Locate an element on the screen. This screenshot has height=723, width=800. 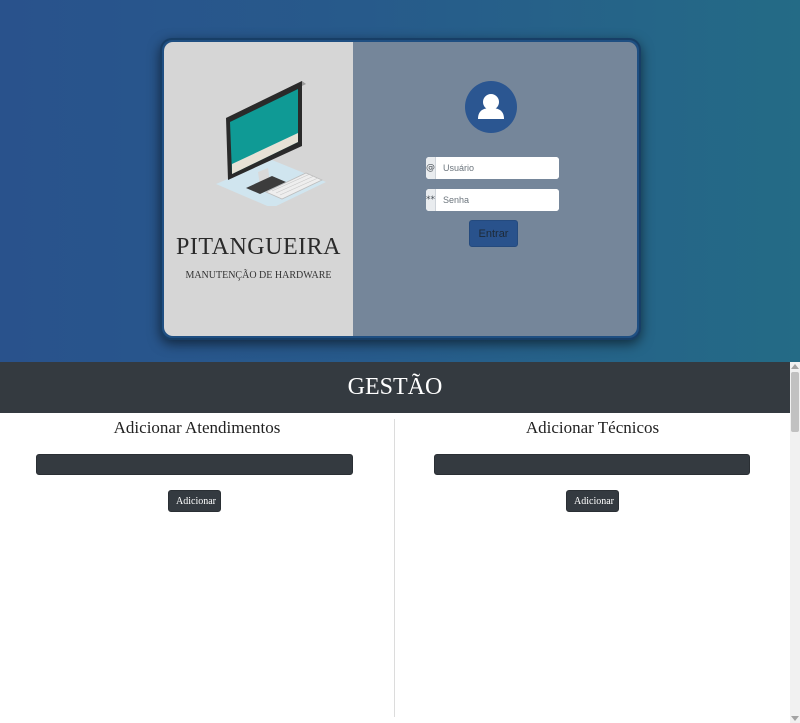
login-submit-button: Entrar is located at coordinates (493, 233).